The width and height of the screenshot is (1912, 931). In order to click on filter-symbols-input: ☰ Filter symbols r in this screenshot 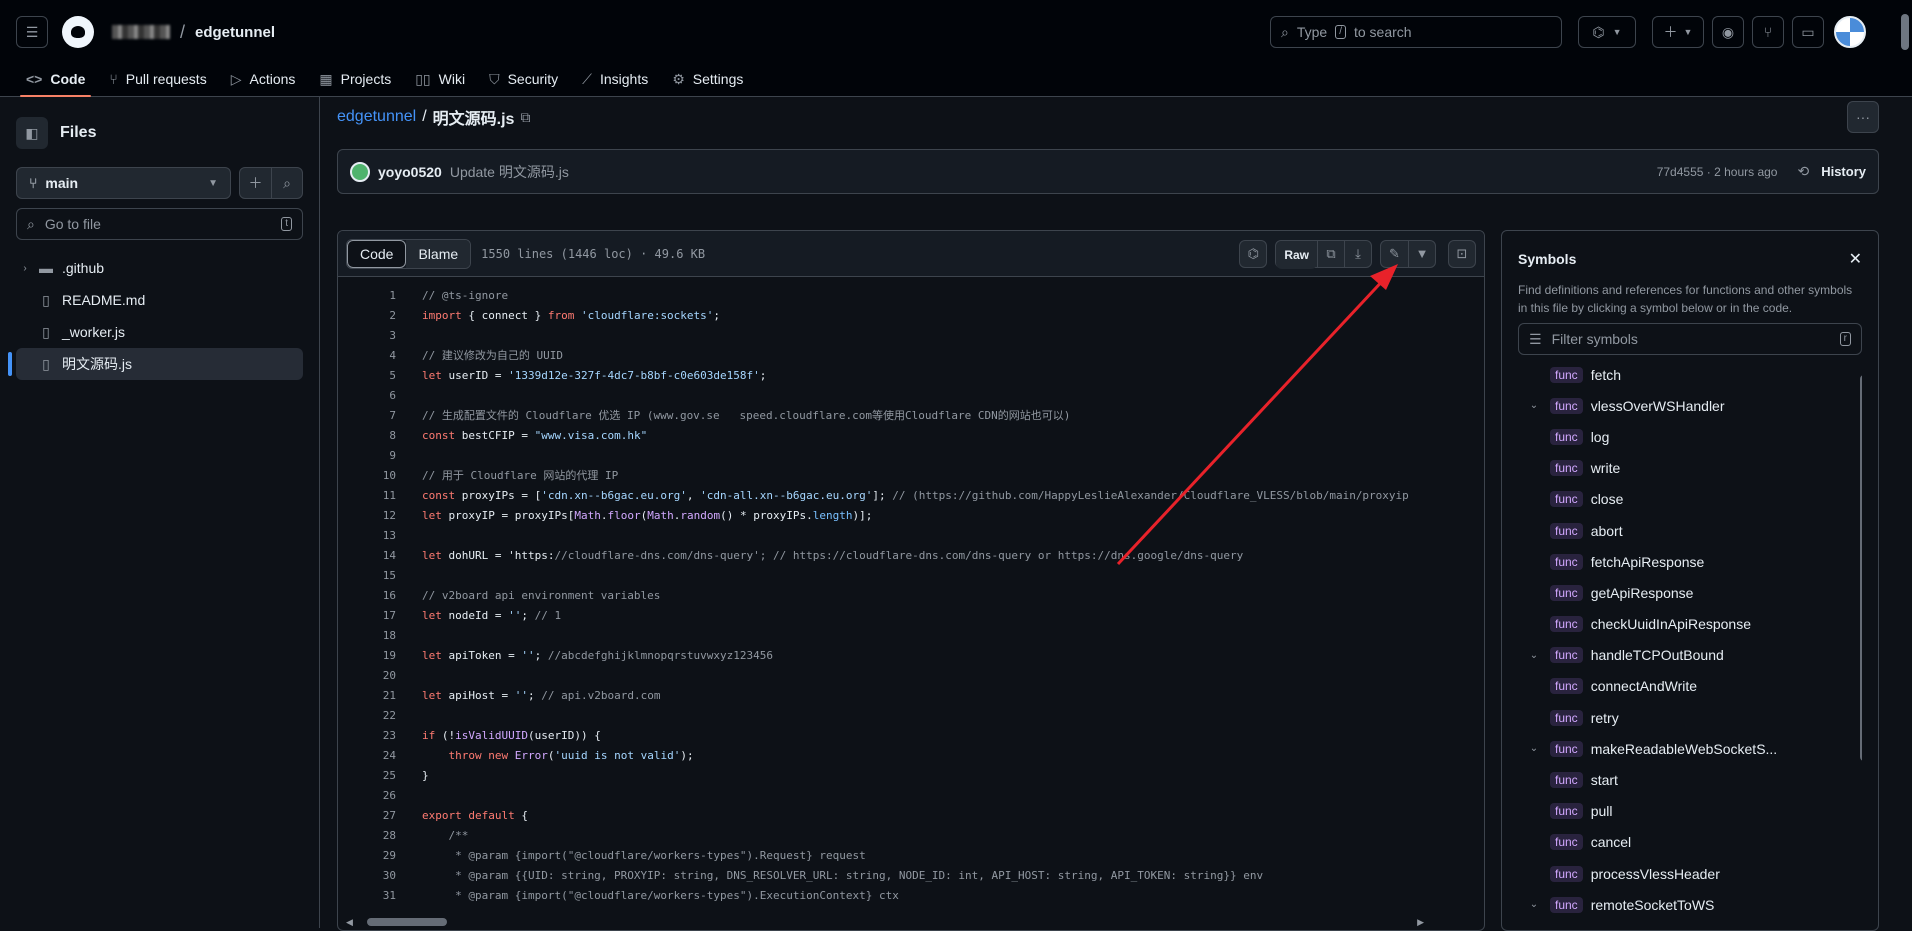, I will do `click(1690, 339)`.